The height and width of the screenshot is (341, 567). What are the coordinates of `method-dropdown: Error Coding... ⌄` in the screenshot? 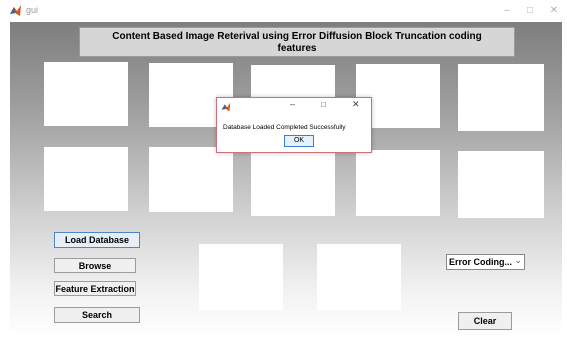 It's located at (485, 262).